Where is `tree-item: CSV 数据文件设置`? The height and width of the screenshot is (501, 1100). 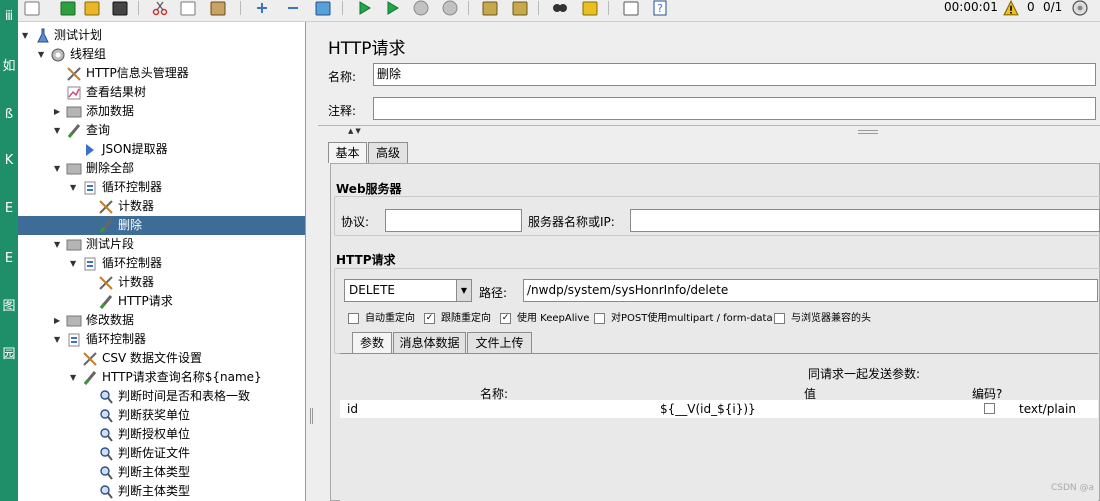 tree-item: CSV 数据文件设置 is located at coordinates (161, 358).